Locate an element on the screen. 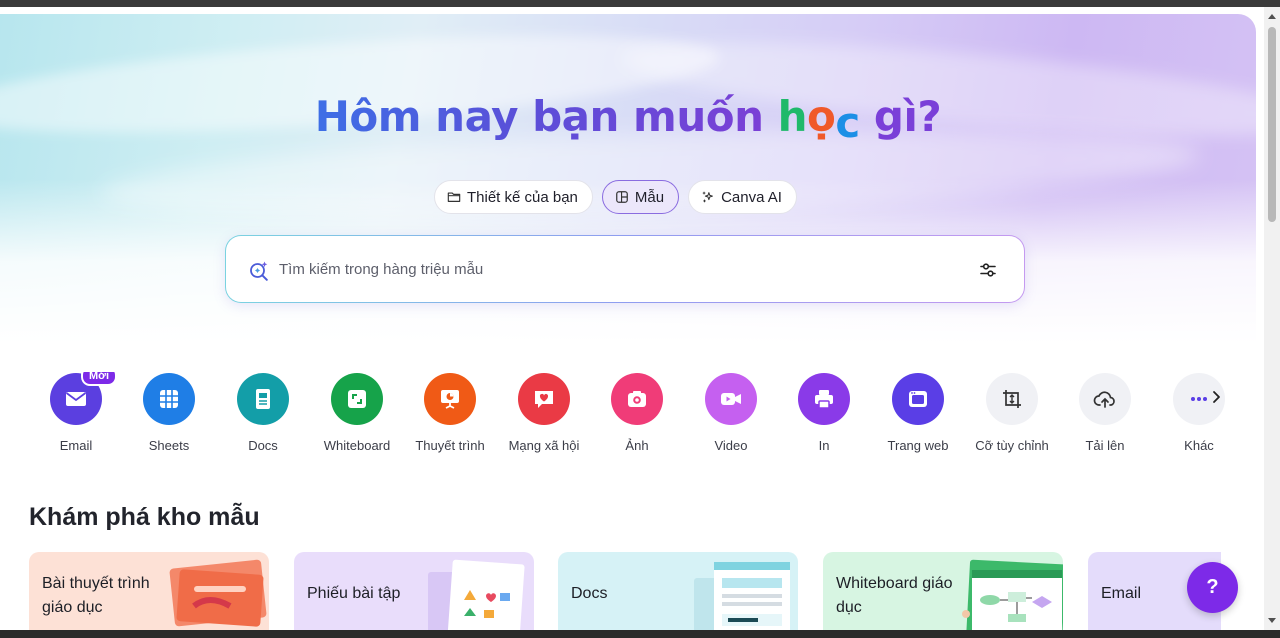 Image resolution: width=1280 pixels, height=638 pixels. card-title: Docs is located at coordinates (589, 593).